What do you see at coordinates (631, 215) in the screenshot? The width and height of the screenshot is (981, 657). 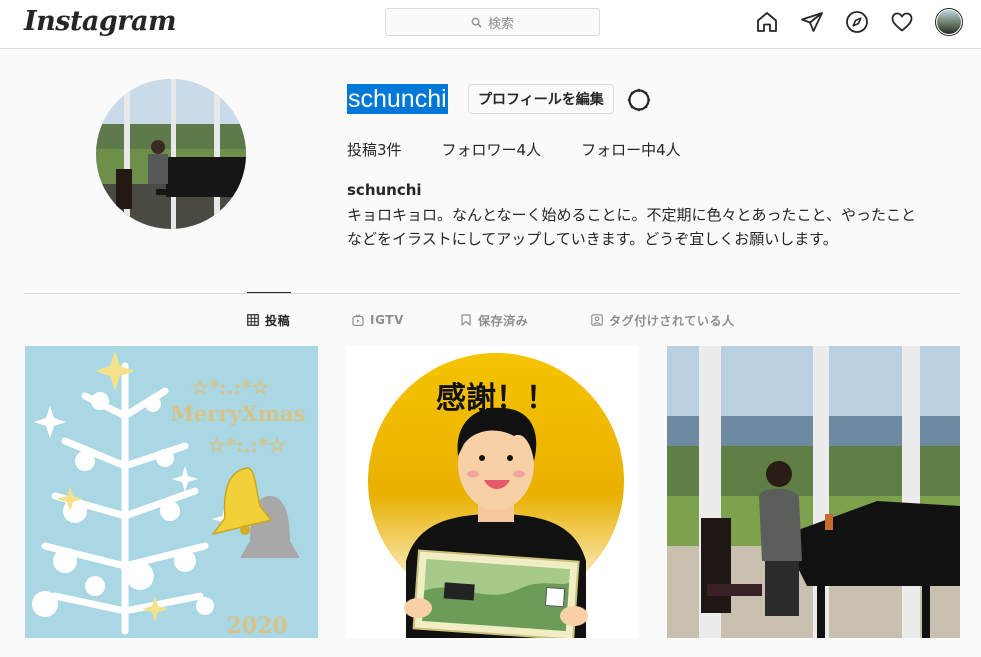 I see `bio-line: キョロキョロ。なんとなーく始めることに。不定期に色々とあったこと、やったこと` at bounding box center [631, 215].